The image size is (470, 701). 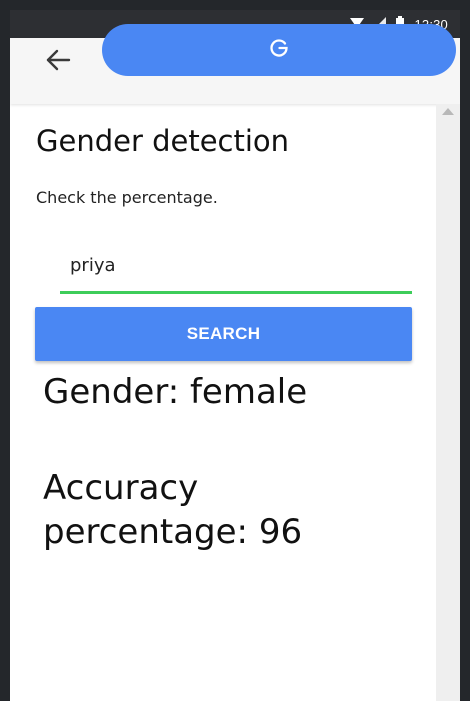 I want to click on gender-result: Gender: female, so click(x=175, y=392).